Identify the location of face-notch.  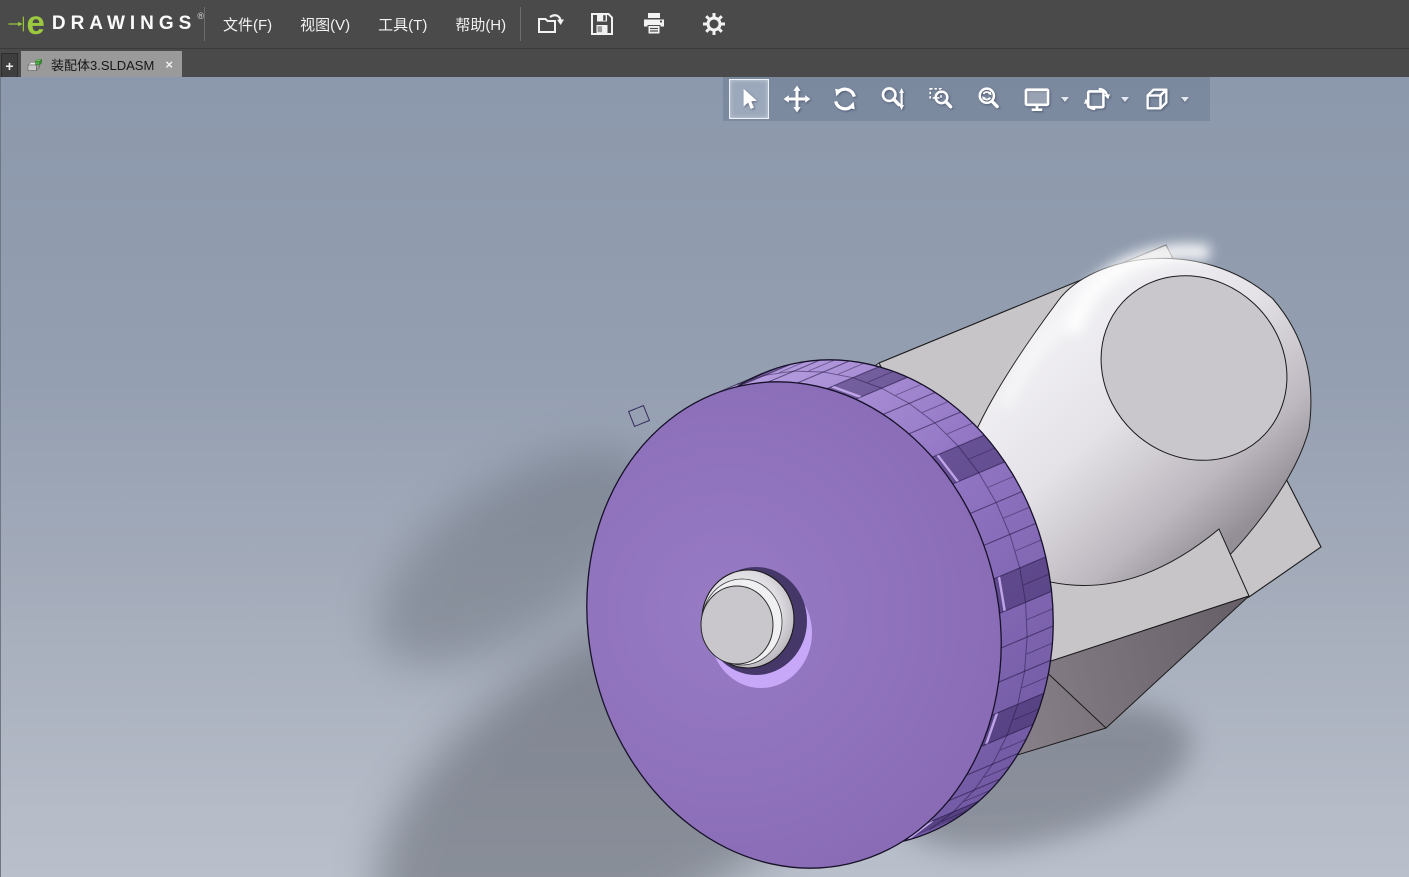
(639, 416).